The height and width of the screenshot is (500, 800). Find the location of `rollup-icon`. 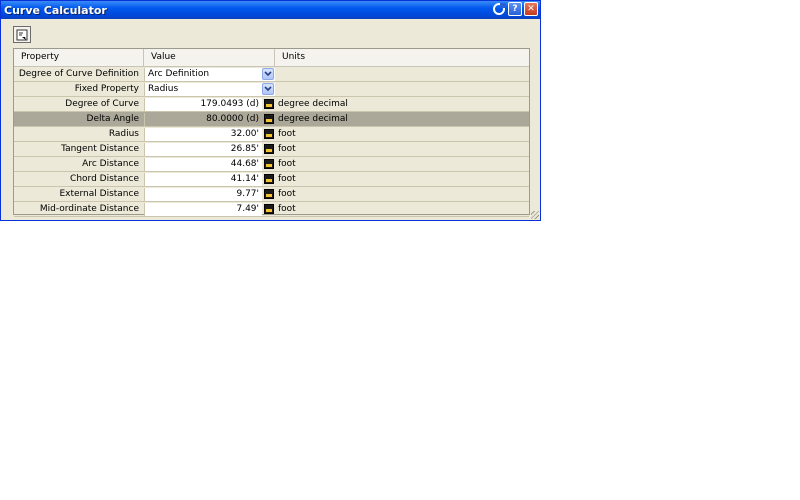

rollup-icon is located at coordinates (499, 9).